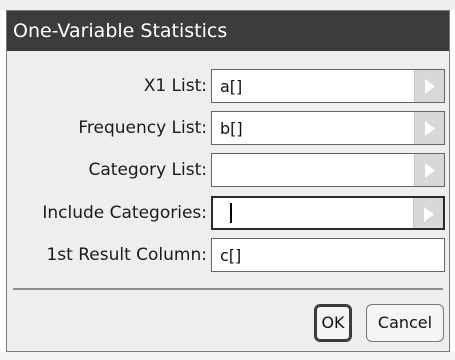  I want to click on include-categories-row: Include Categories:, so click(228, 213).